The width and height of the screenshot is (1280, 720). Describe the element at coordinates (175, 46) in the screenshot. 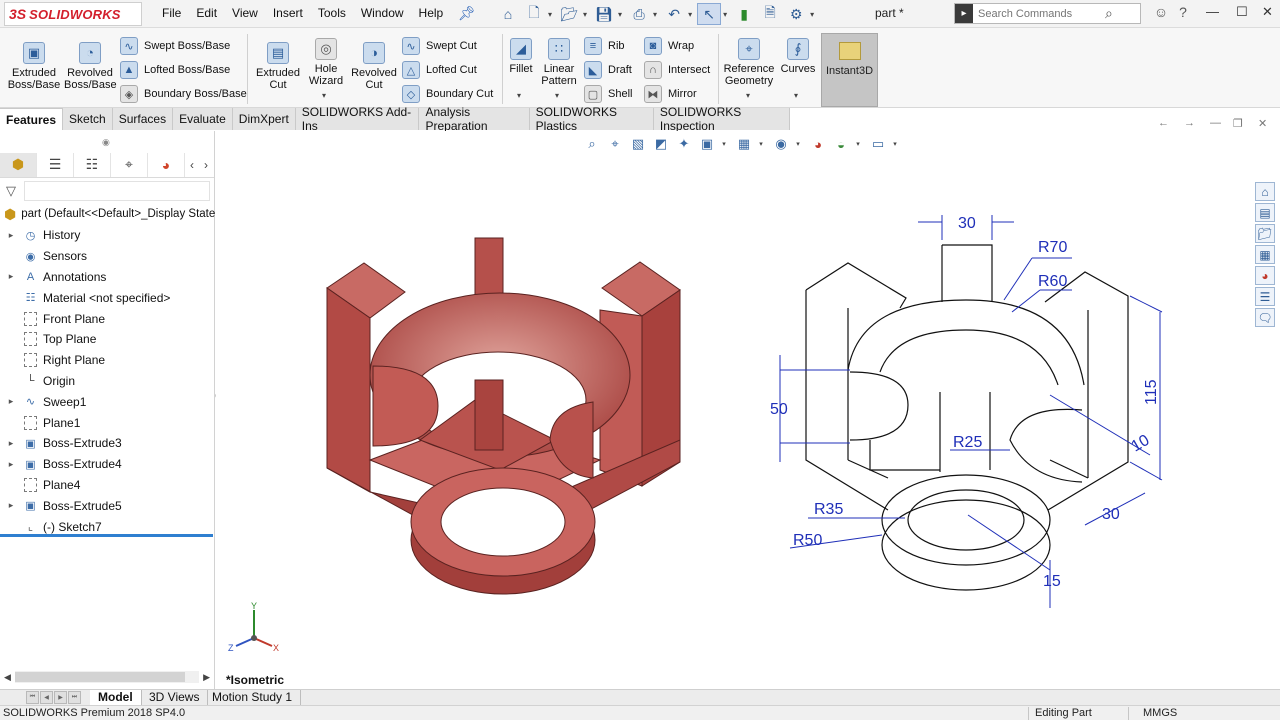

I see `swept-boss-button: ∿ Swept Boss/Base` at that location.